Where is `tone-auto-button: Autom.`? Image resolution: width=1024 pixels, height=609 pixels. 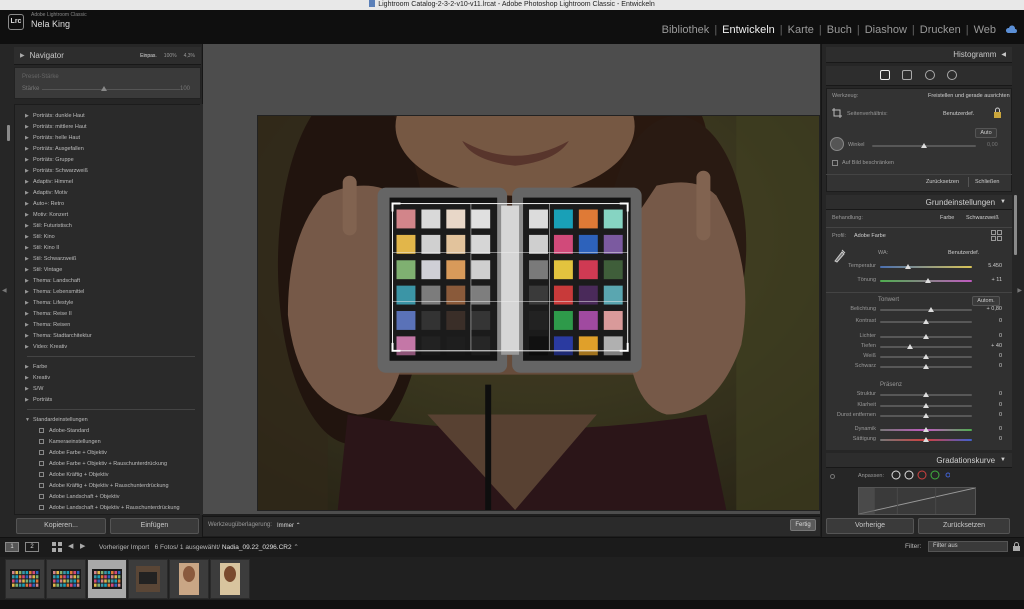 tone-auto-button: Autom. is located at coordinates (986, 301).